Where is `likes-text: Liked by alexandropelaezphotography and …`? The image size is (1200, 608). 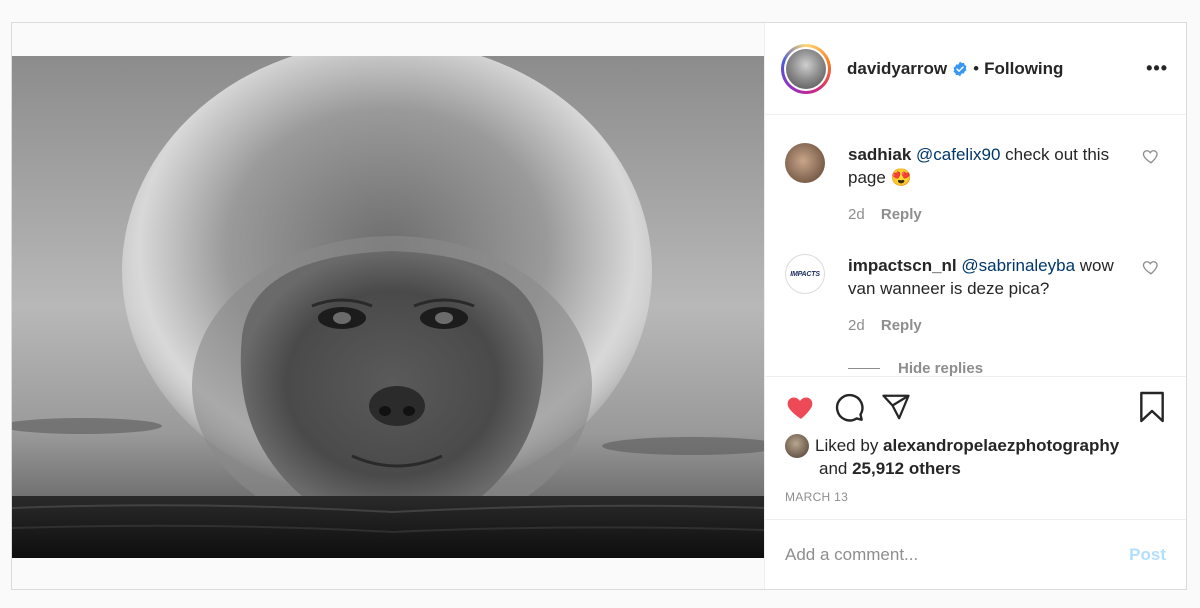 likes-text: Liked by alexandropelaezphotography and … is located at coordinates (967, 457).